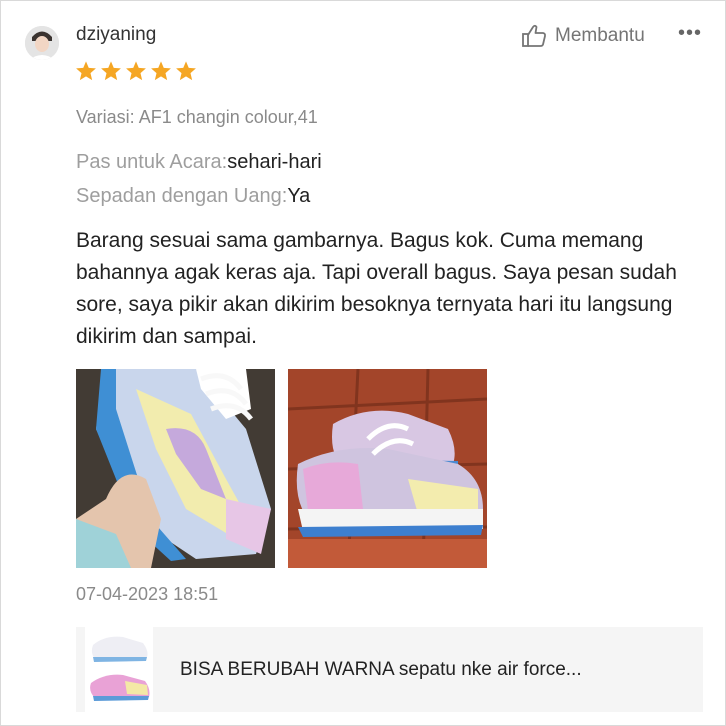  I want to click on thumbs-up-icon, so click(534, 35).